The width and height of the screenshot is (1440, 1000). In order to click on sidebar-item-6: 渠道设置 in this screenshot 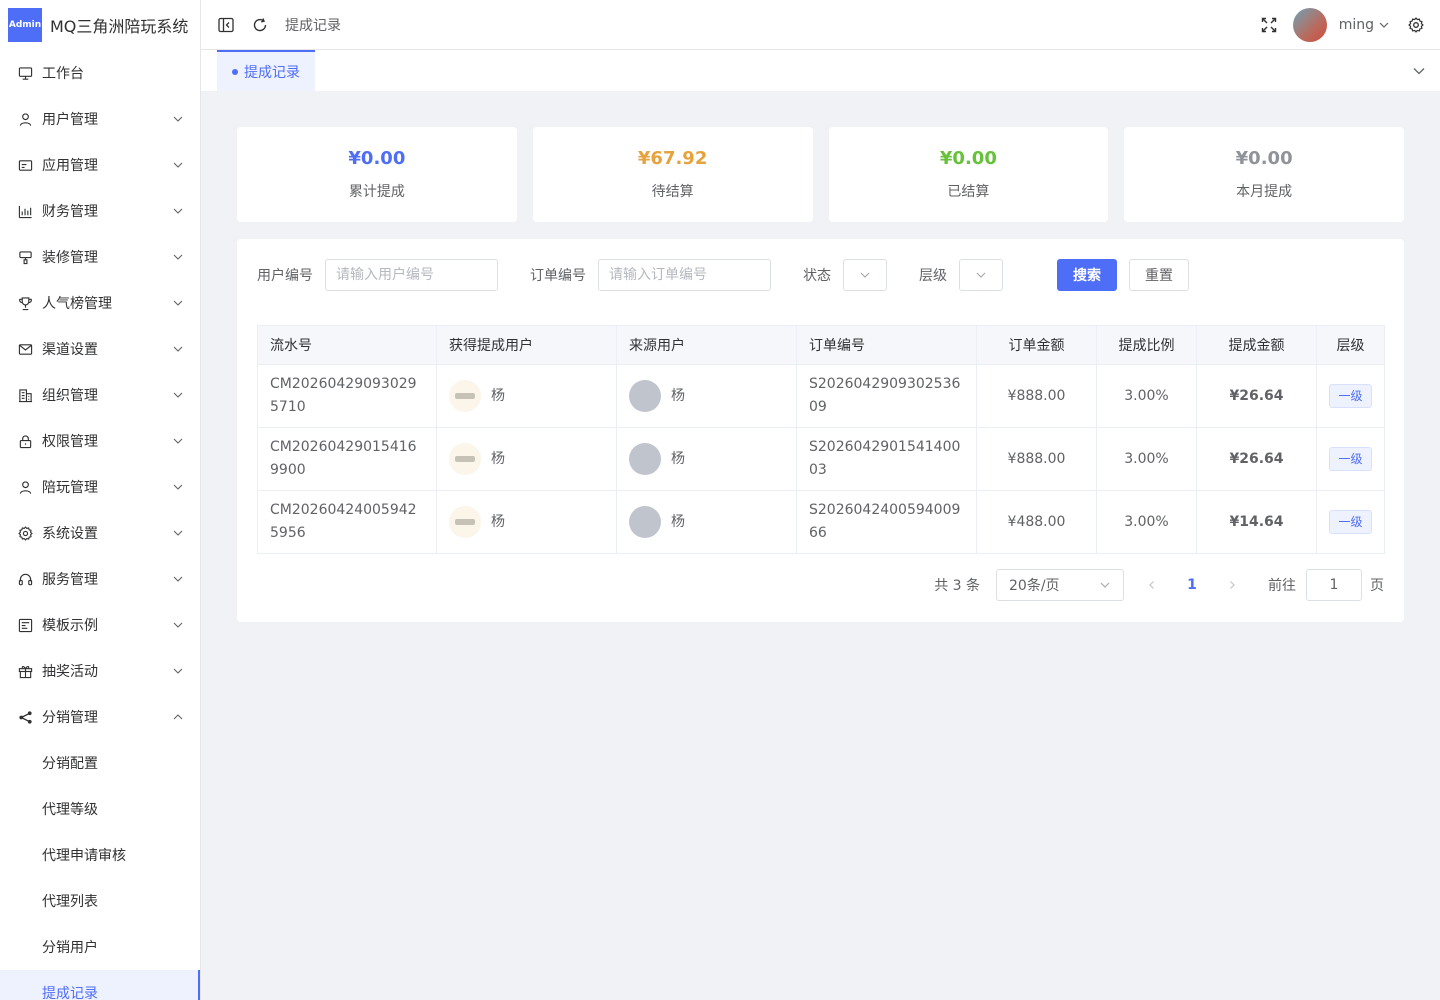, I will do `click(100, 349)`.